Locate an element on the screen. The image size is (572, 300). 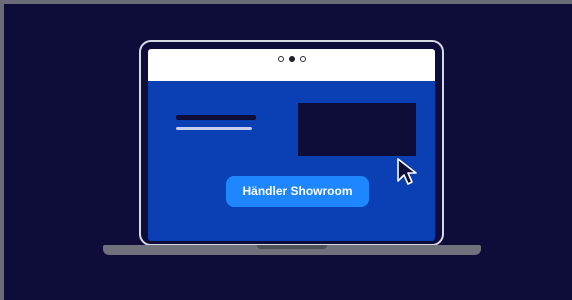
placeholder-text-line is located at coordinates (214, 128).